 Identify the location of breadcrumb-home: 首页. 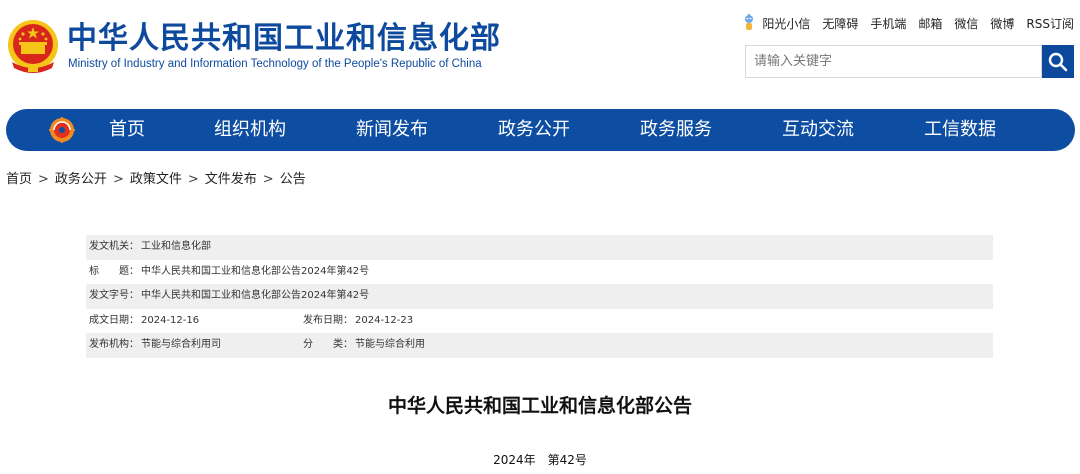
(19, 179).